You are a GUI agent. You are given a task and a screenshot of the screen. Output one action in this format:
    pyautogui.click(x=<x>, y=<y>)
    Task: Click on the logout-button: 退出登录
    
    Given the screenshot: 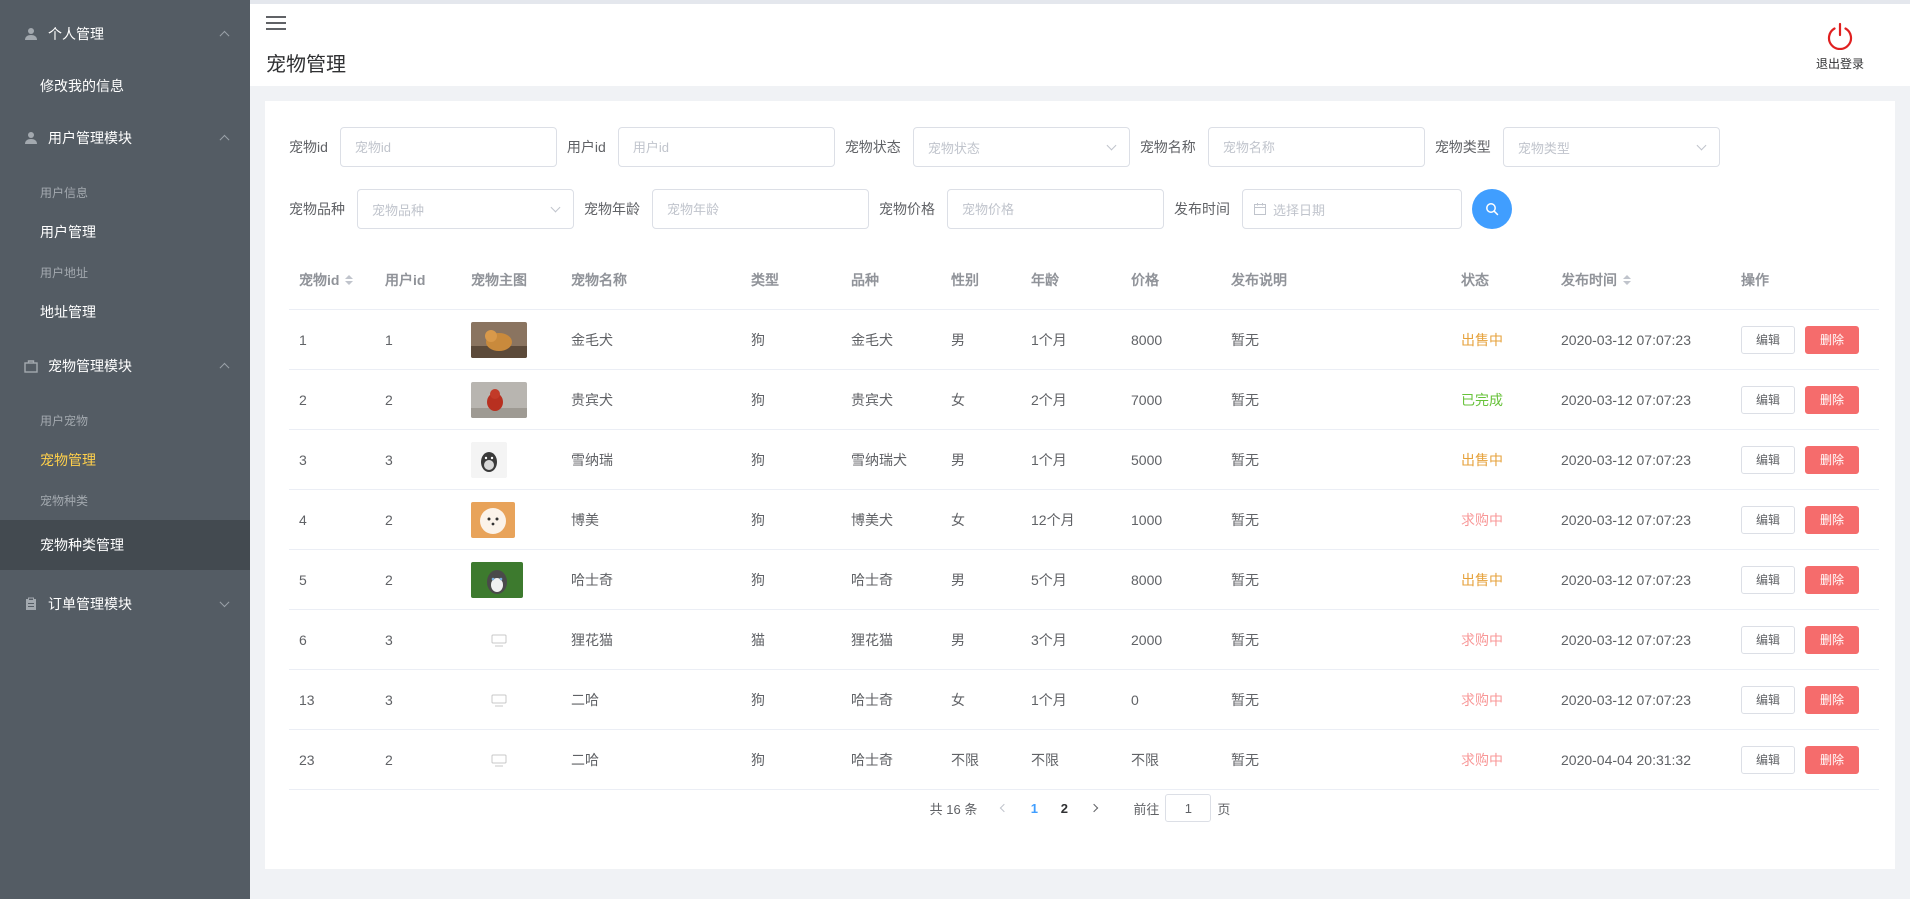 What is the action you would take?
    pyautogui.click(x=1840, y=47)
    